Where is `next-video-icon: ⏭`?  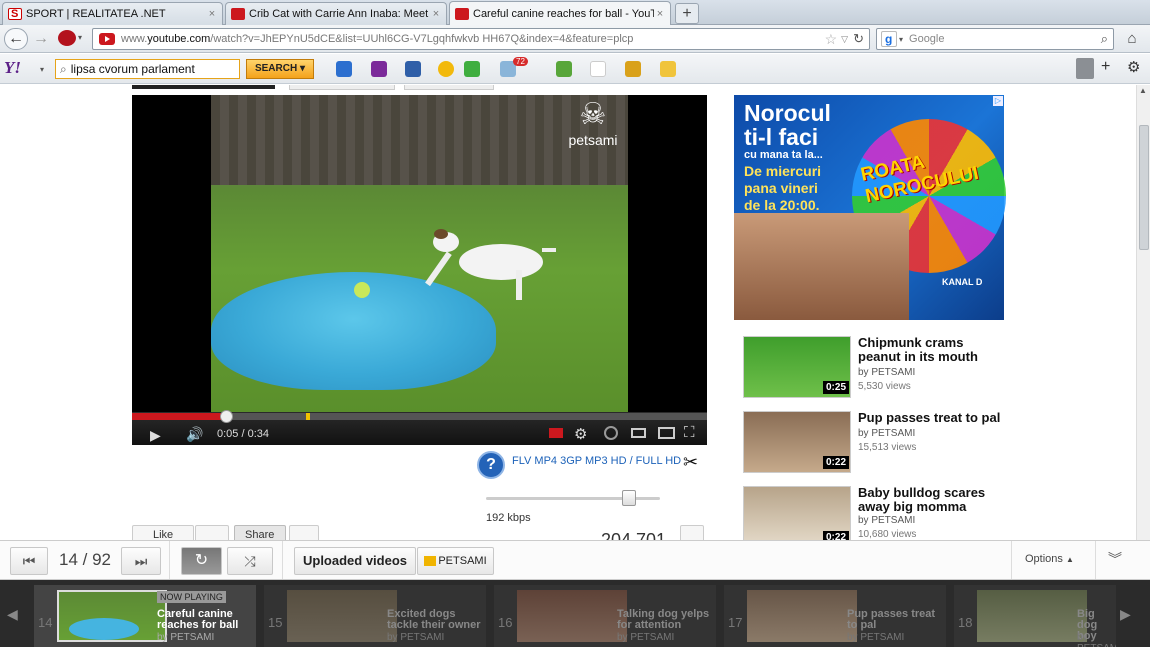
next-video-icon: ⏭ is located at coordinates (141, 561).